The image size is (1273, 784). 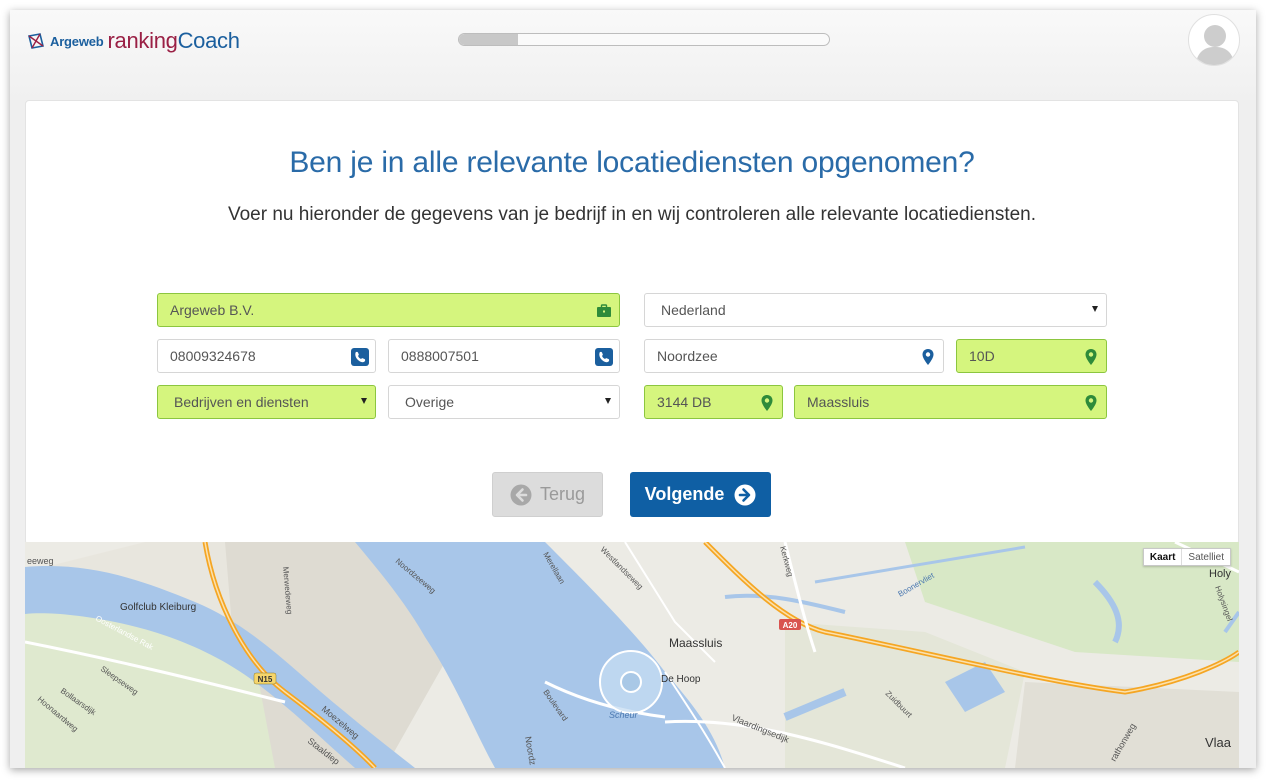 What do you see at coordinates (790, 625) in the screenshot?
I see `label-a20: A20` at bounding box center [790, 625].